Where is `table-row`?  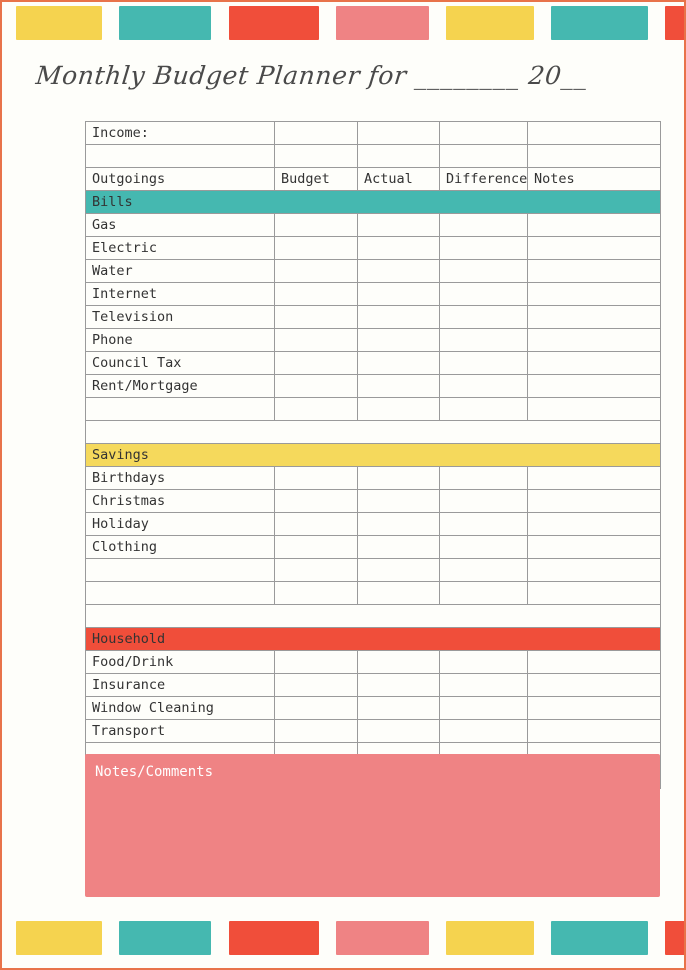
table-row is located at coordinates (373, 593).